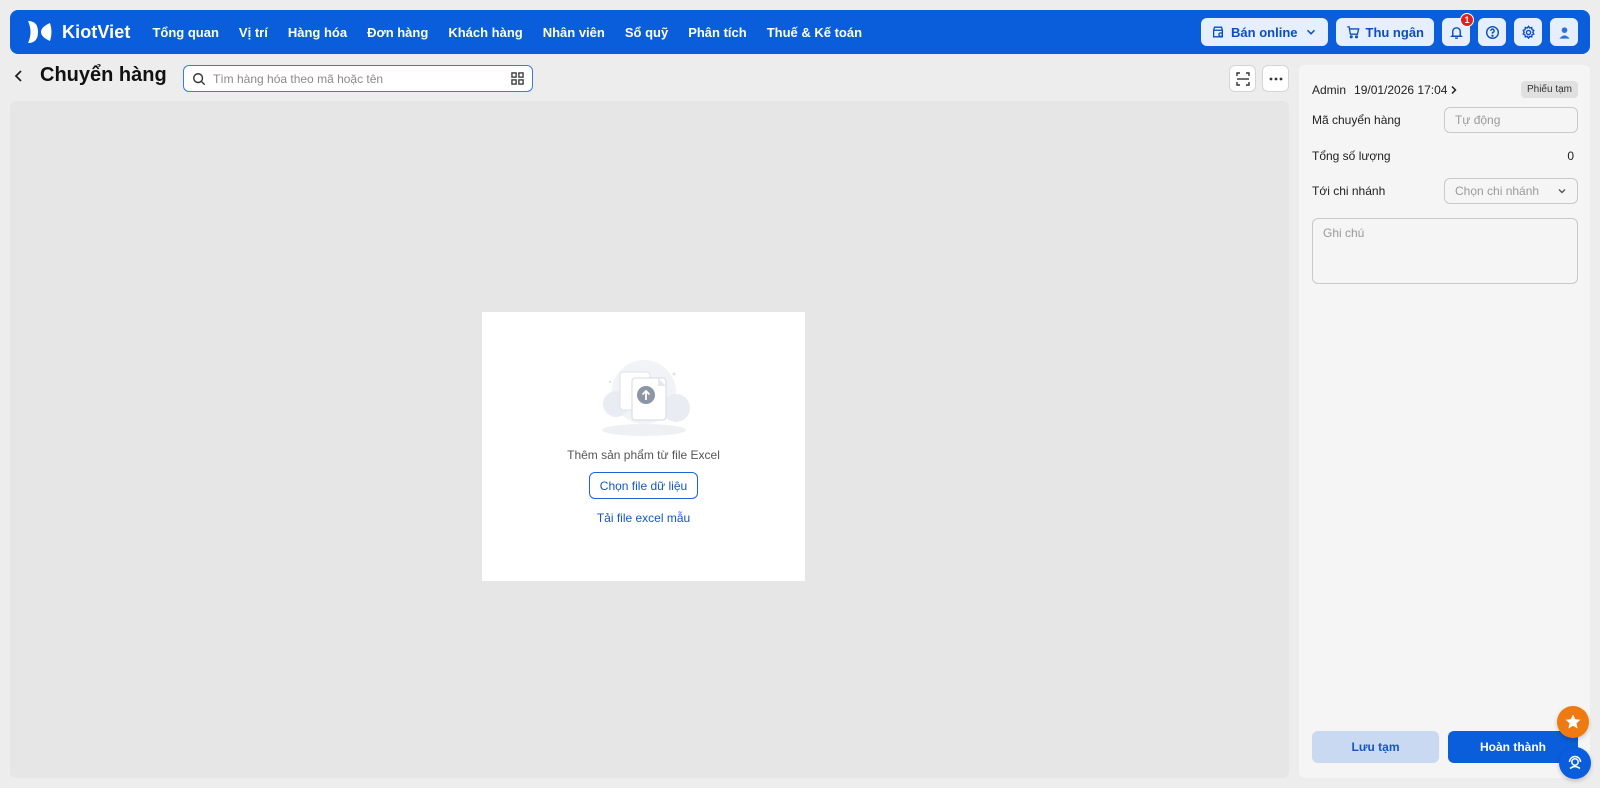  I want to click on back-button, so click(19, 76).